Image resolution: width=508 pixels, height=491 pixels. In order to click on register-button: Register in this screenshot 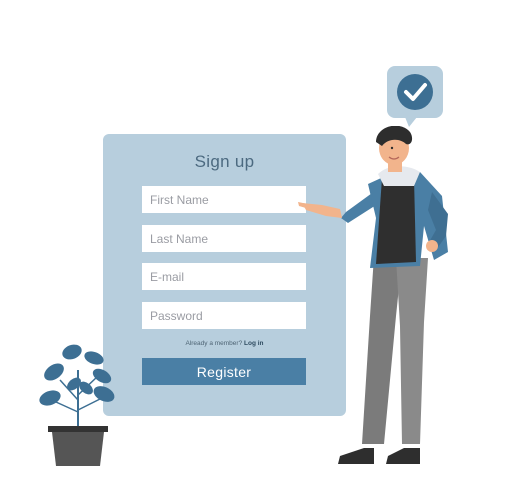, I will do `click(224, 371)`.